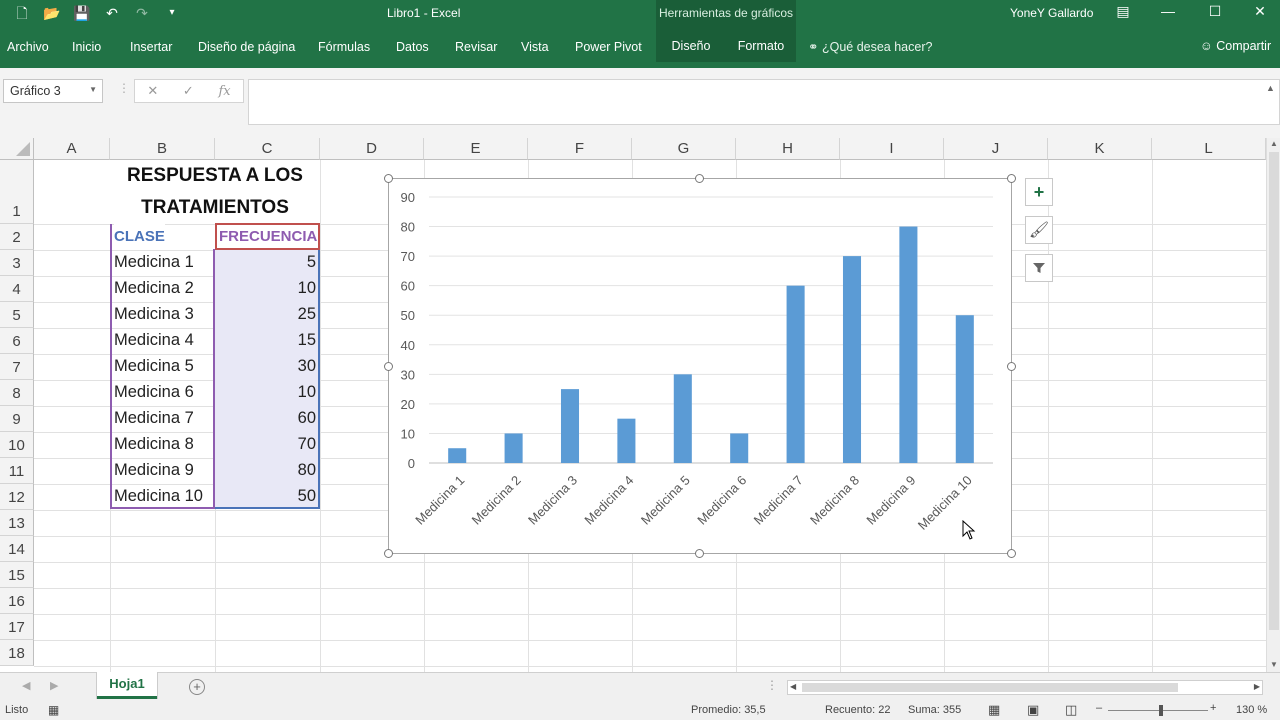 This screenshot has height=720, width=1280. What do you see at coordinates (172, 13) in the screenshot?
I see `customize-qat-icon: ▾` at bounding box center [172, 13].